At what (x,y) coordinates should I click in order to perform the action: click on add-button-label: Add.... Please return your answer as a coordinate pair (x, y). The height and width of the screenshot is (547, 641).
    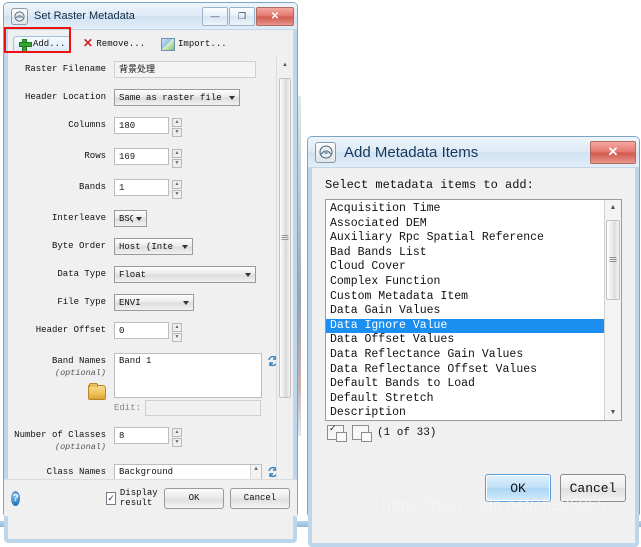
    Looking at the image, I should click on (49, 44).